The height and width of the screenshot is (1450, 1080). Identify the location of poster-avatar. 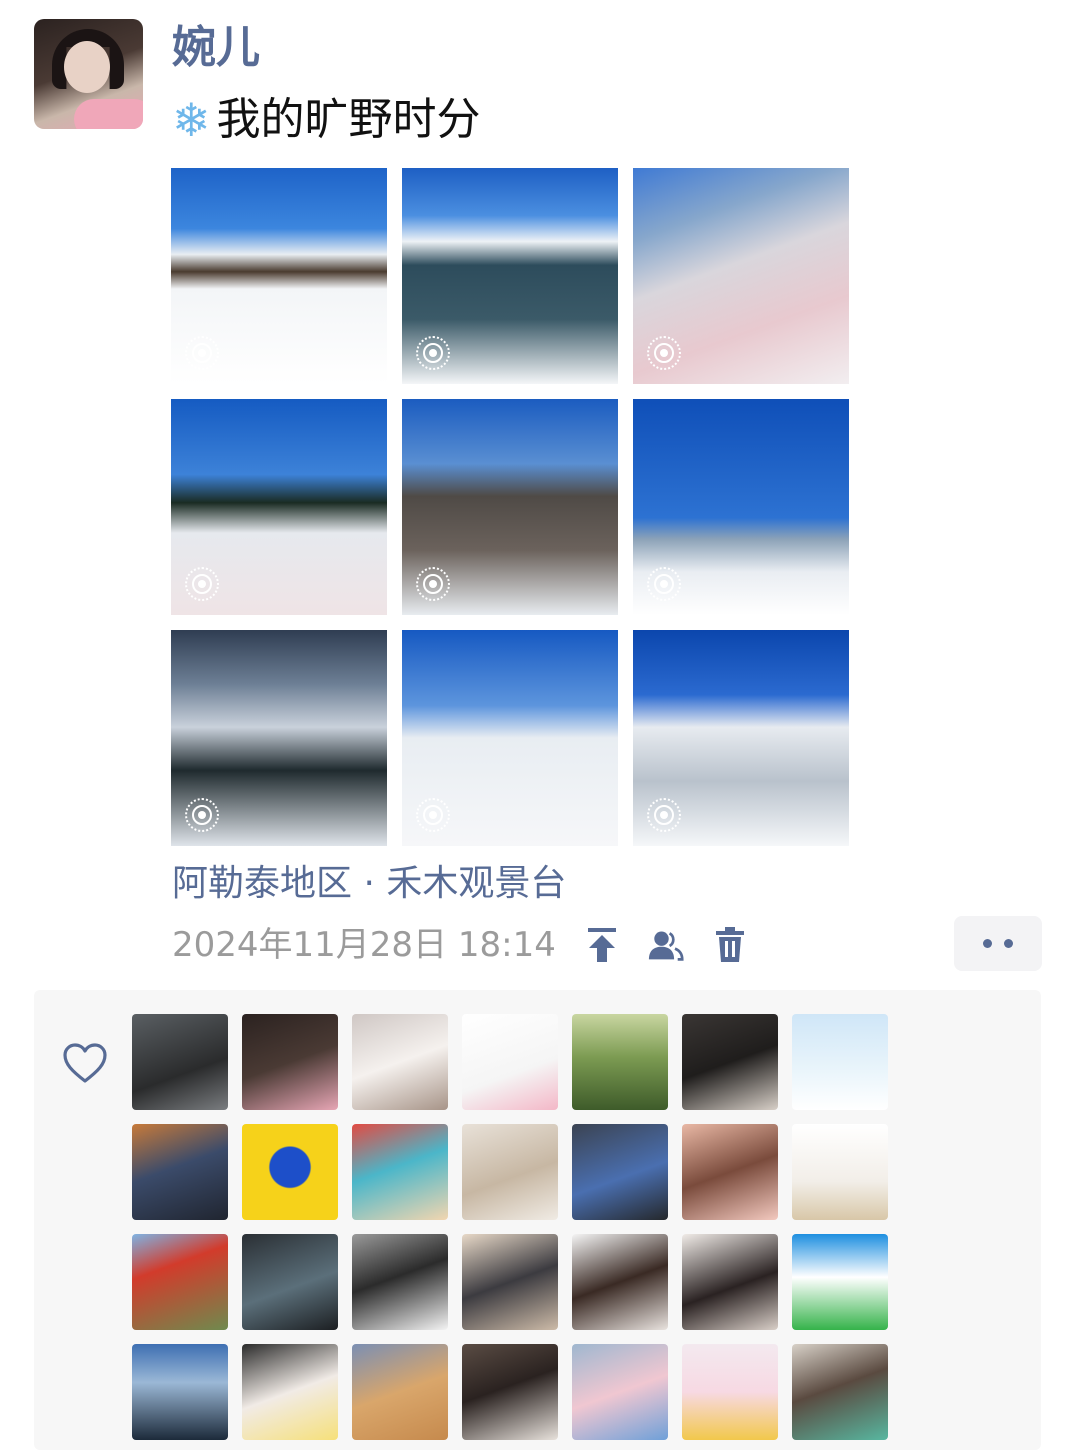
(88, 74).